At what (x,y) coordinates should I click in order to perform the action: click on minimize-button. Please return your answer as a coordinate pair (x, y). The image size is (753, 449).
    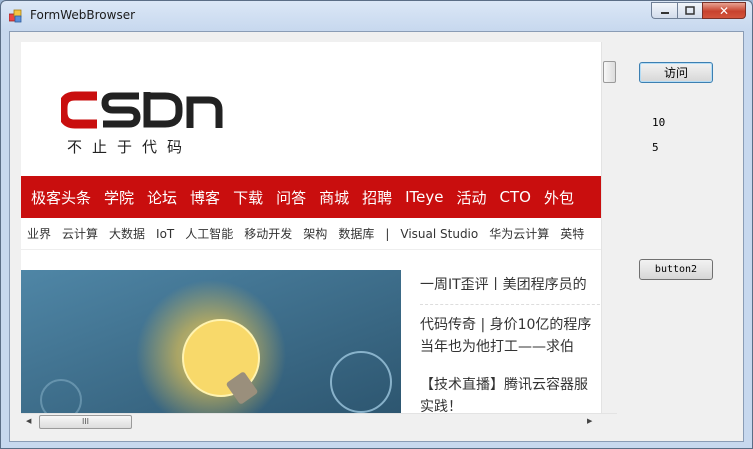
    Looking at the image, I should click on (664, 10).